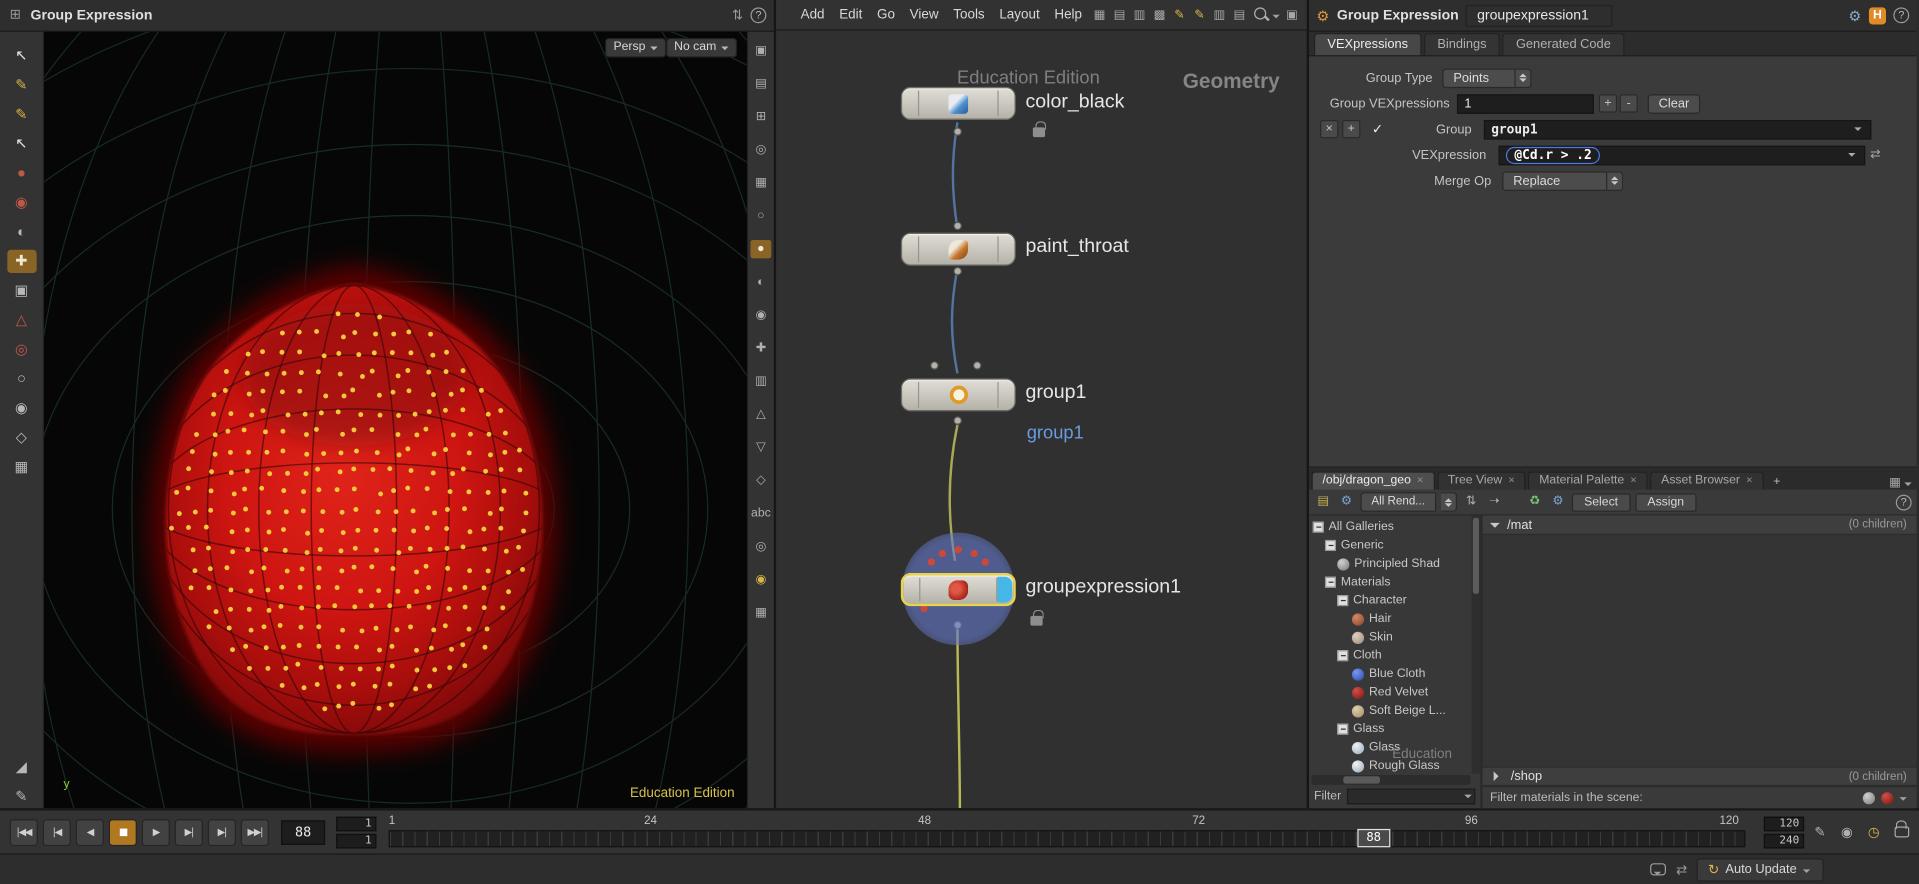 The image size is (1919, 884). I want to click on display-icon: ◐, so click(760, 282).